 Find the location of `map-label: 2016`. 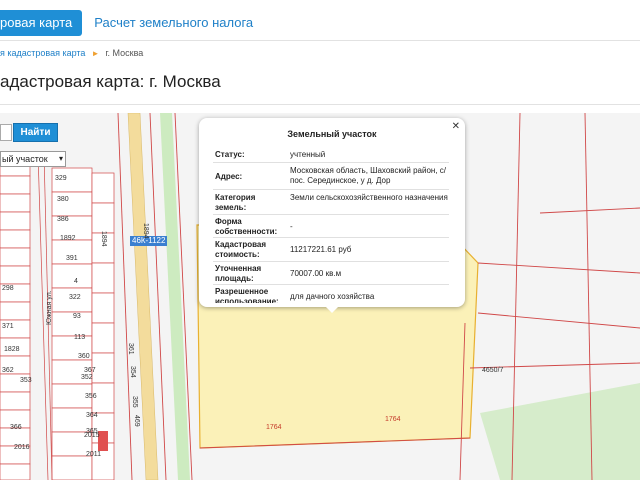

map-label: 2016 is located at coordinates (22, 447).